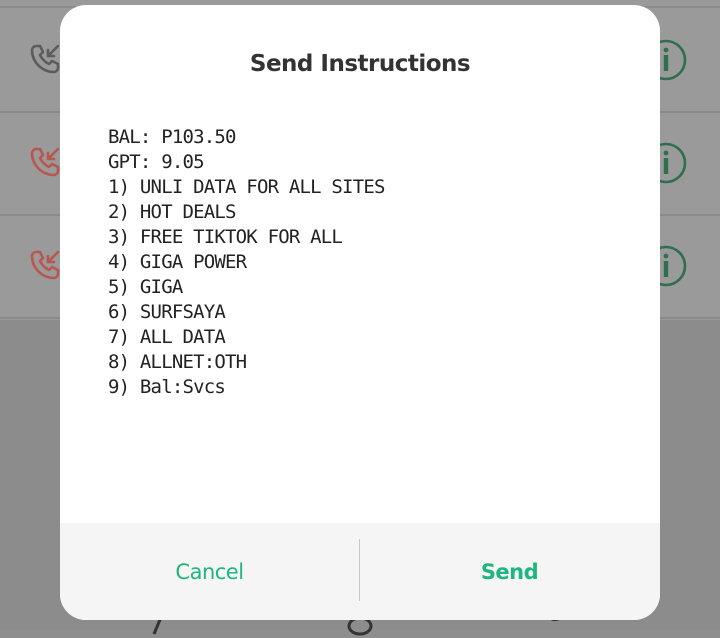 The height and width of the screenshot is (638, 720). What do you see at coordinates (360, 64) in the screenshot?
I see `dialog-title: Send Instructions` at bounding box center [360, 64].